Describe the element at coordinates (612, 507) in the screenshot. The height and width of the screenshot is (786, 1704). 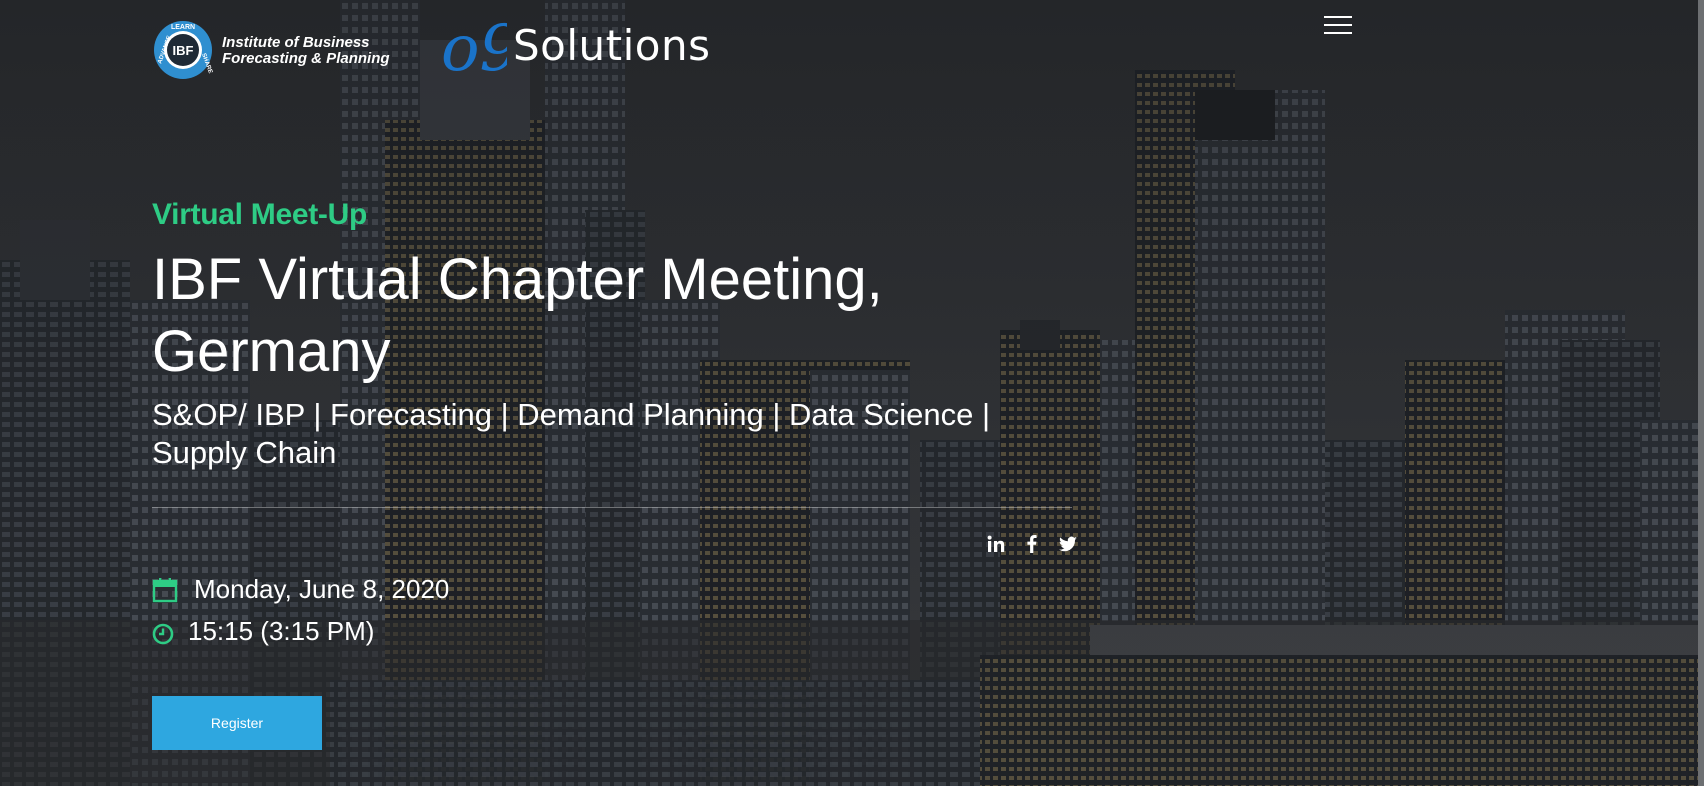
I see `section-divider` at that location.